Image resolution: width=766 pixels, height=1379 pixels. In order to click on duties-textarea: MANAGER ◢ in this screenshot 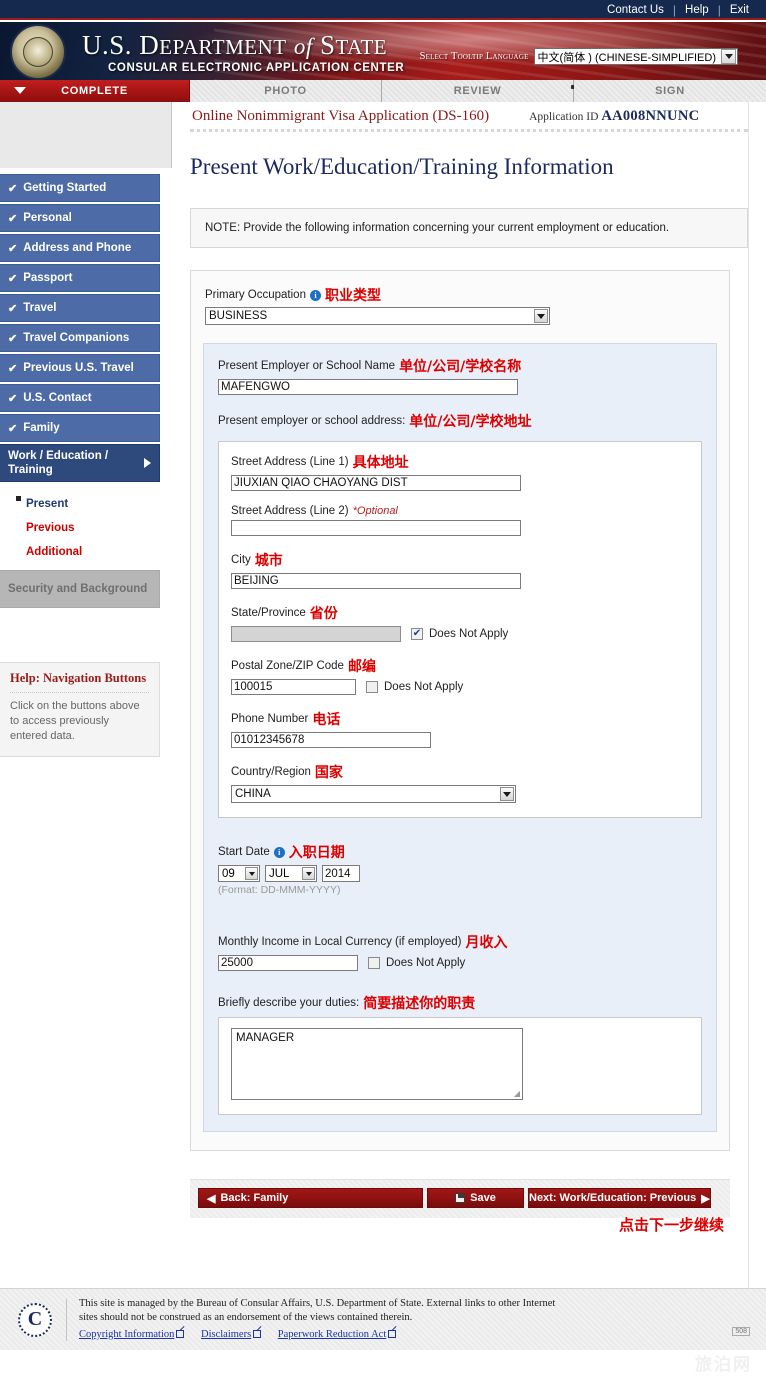, I will do `click(377, 1064)`.